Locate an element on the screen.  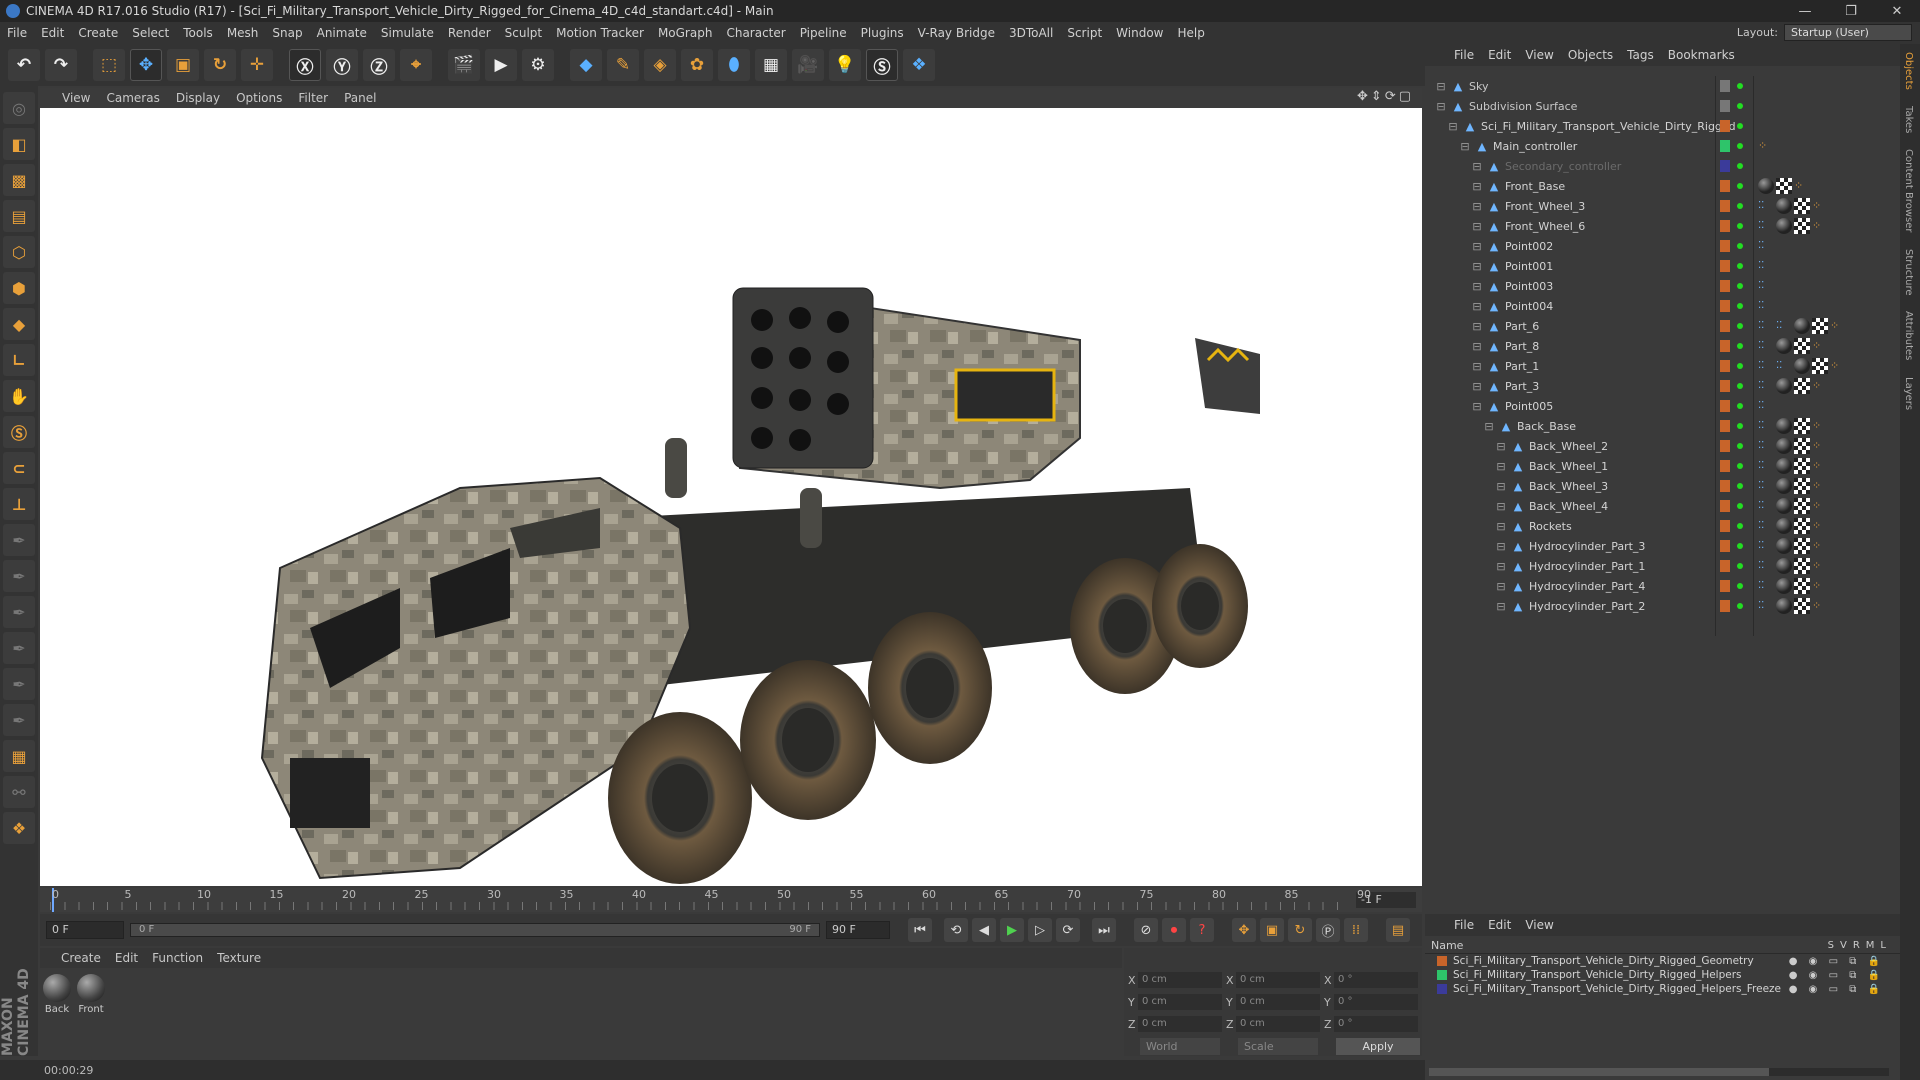
viewport-menu-view: View is located at coordinates (76, 98).